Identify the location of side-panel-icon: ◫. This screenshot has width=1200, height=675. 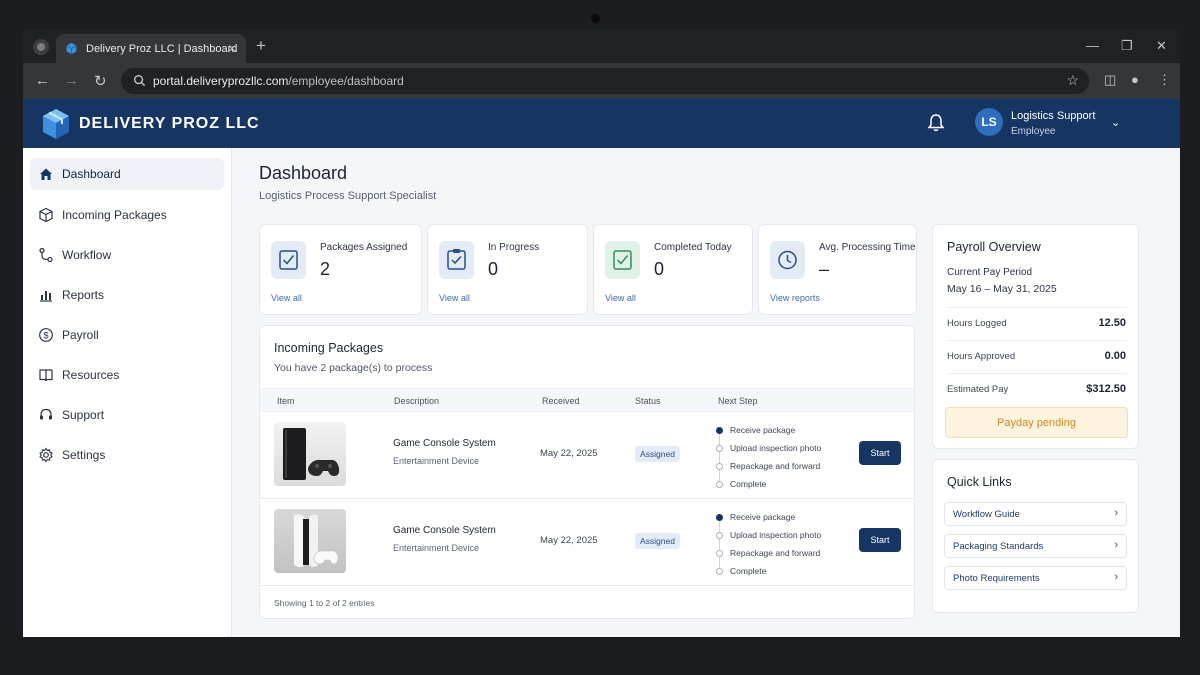
(1110, 80).